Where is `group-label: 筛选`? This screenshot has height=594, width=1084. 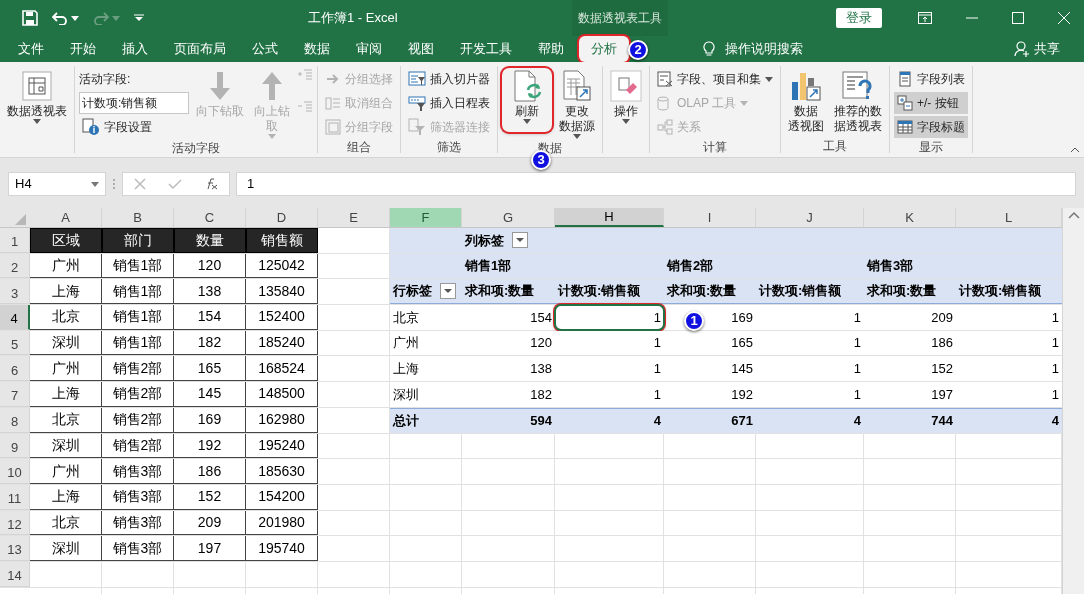 group-label: 筛选 is located at coordinates (449, 147).